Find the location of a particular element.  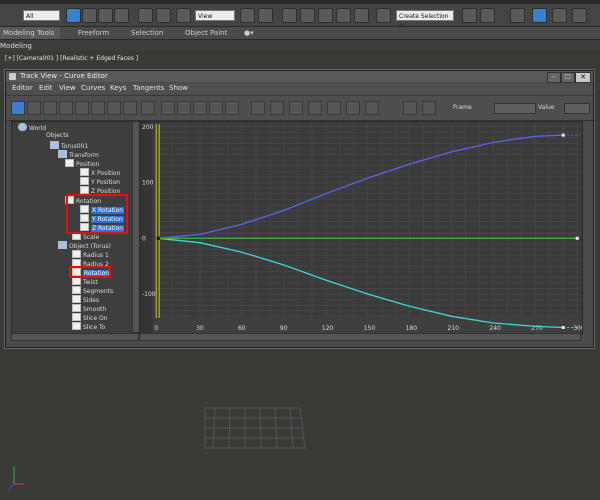

pivot-center-icon is located at coordinates (247, 15).